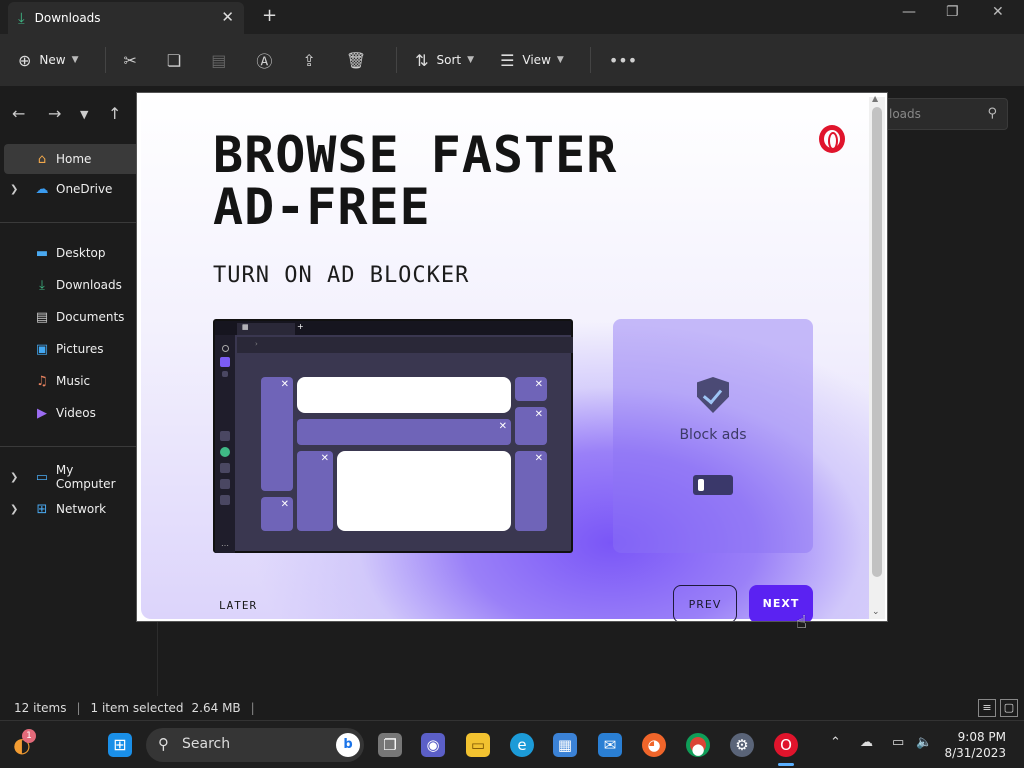 This screenshot has width=1024, height=768. What do you see at coordinates (801, 622) in the screenshot?
I see `hand-cursor-icon: ☝` at bounding box center [801, 622].